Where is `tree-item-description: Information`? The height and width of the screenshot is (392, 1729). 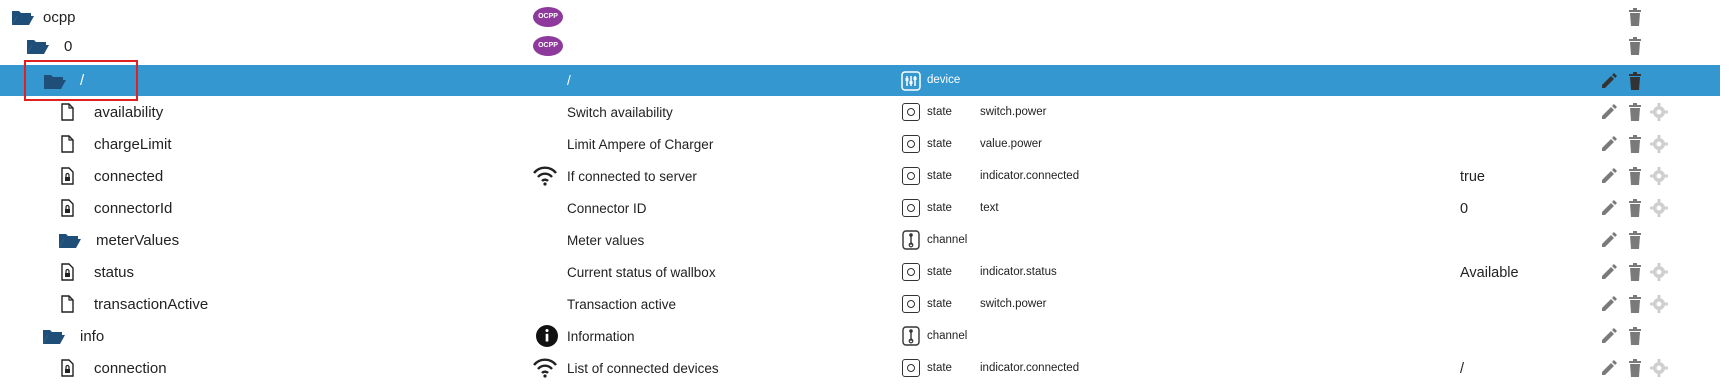
tree-item-description: Information is located at coordinates (601, 336).